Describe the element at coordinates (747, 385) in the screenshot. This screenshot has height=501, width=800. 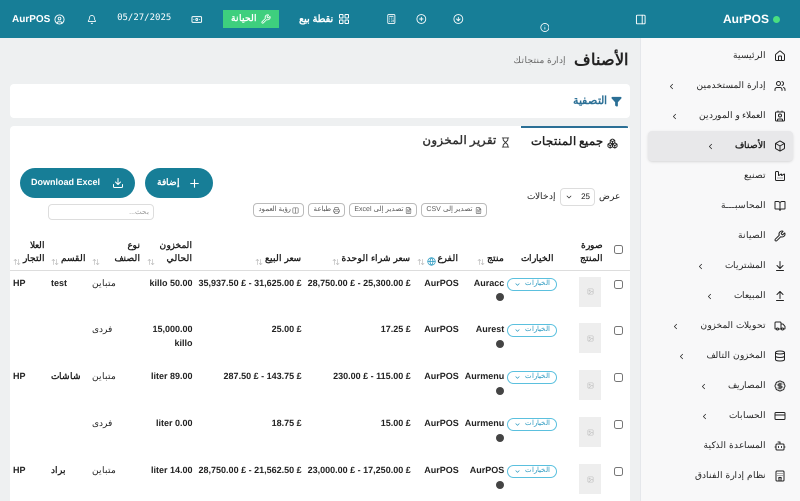
I see `sidebar-label: المصاريف` at that location.